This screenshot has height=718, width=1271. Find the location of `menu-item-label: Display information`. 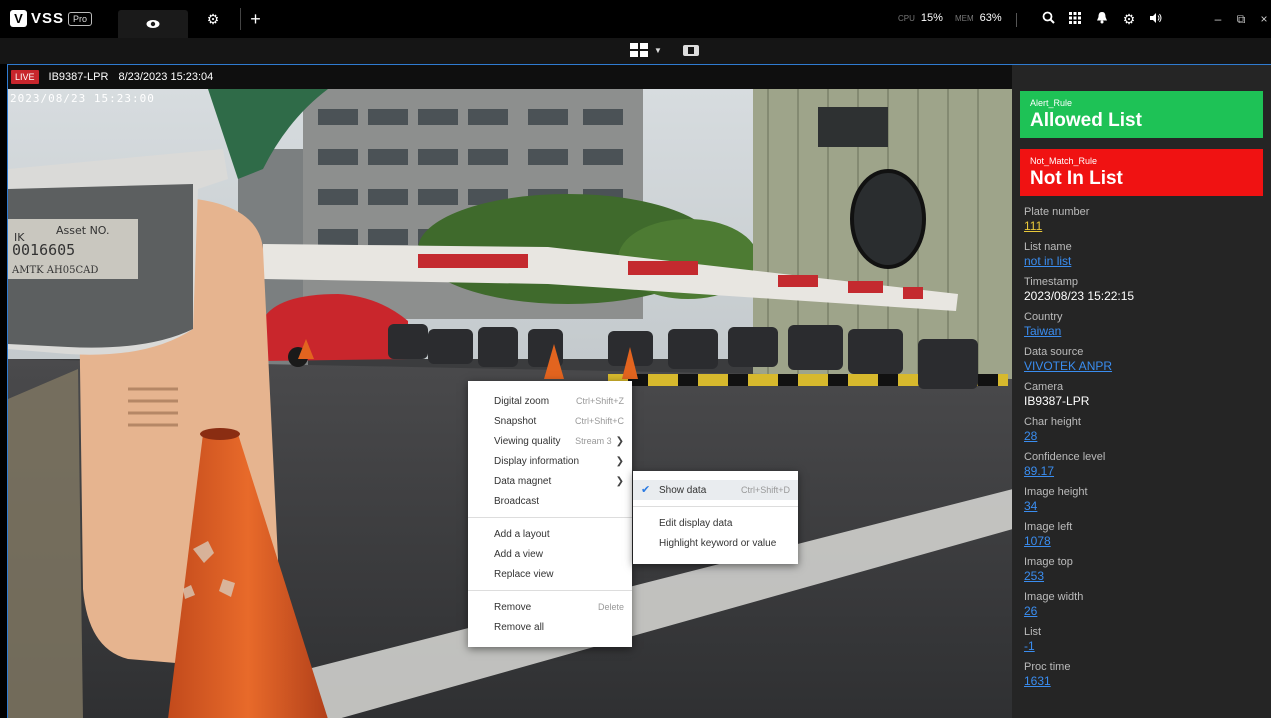

menu-item-label: Display information is located at coordinates (537, 461).